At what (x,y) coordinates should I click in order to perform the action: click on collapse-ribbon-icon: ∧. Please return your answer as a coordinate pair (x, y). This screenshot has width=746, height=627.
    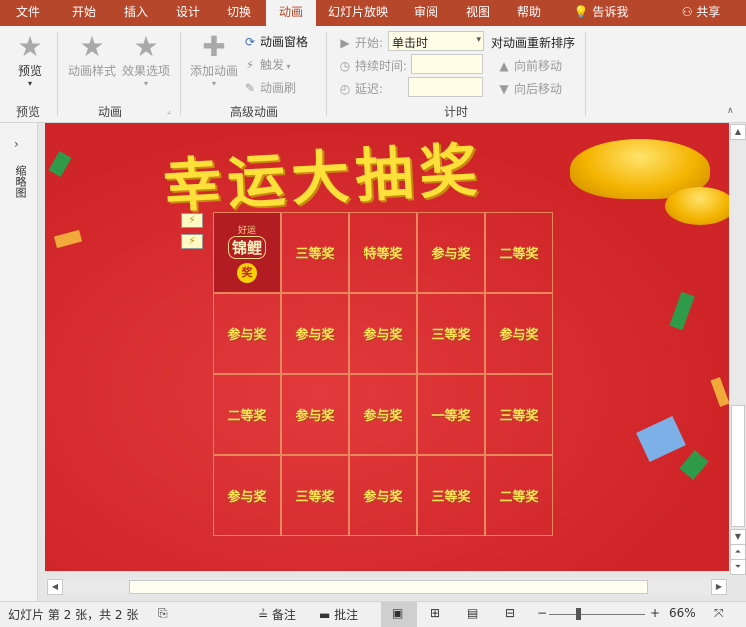
    Looking at the image, I should click on (730, 111).